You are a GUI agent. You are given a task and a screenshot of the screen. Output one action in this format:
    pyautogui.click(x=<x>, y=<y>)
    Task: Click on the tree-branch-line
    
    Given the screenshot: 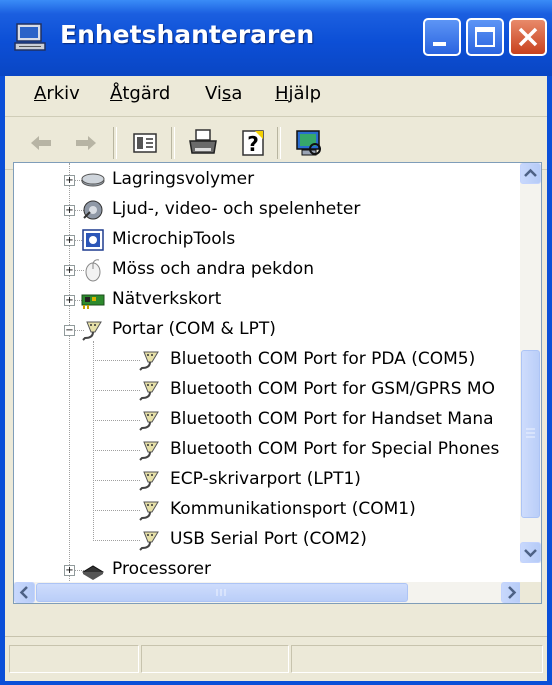 What is the action you would take?
    pyautogui.click(x=93, y=441)
    